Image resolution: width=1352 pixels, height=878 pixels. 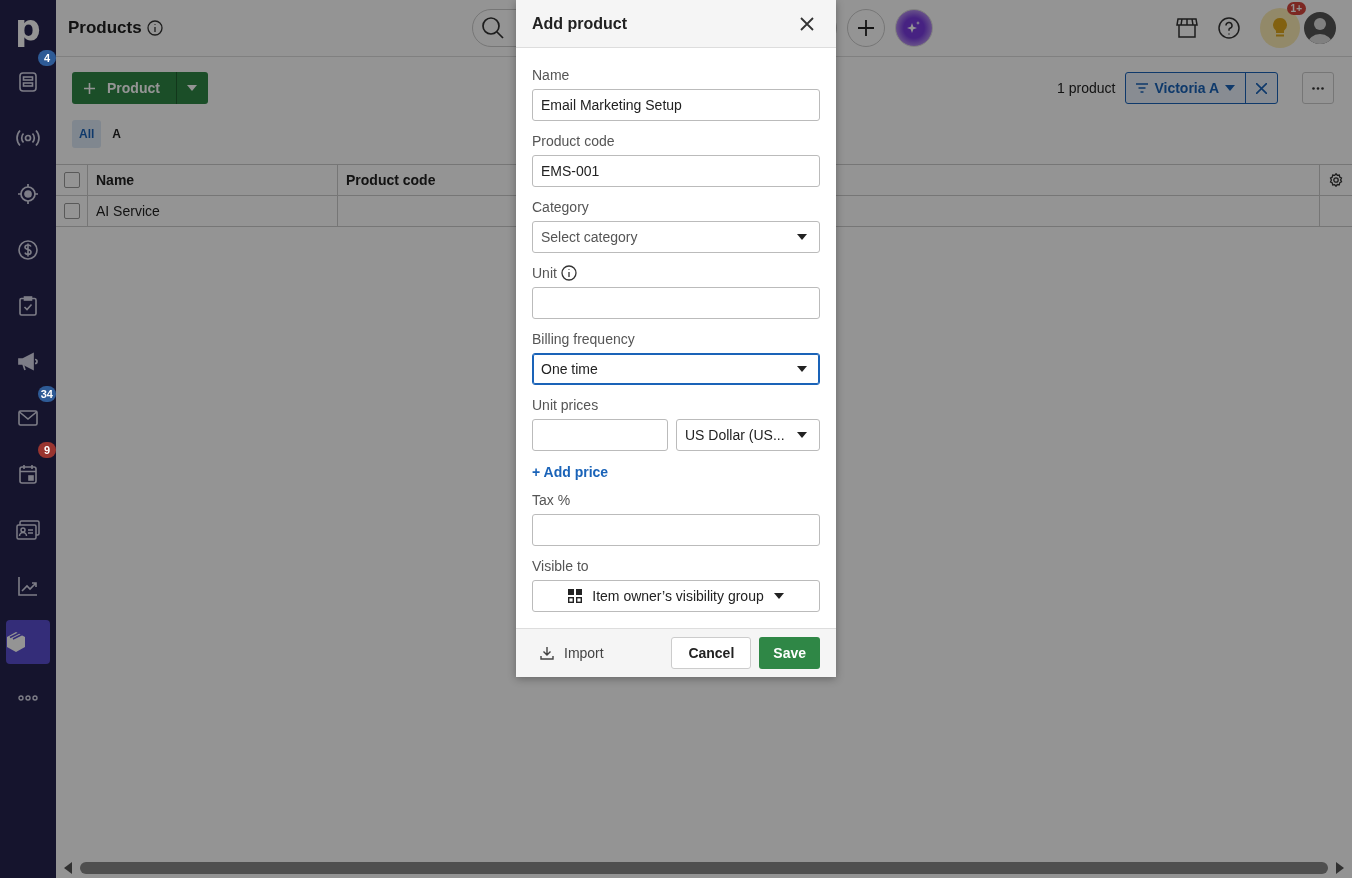 What do you see at coordinates (560, 566) in the screenshot?
I see `field-label: Visible to` at bounding box center [560, 566].